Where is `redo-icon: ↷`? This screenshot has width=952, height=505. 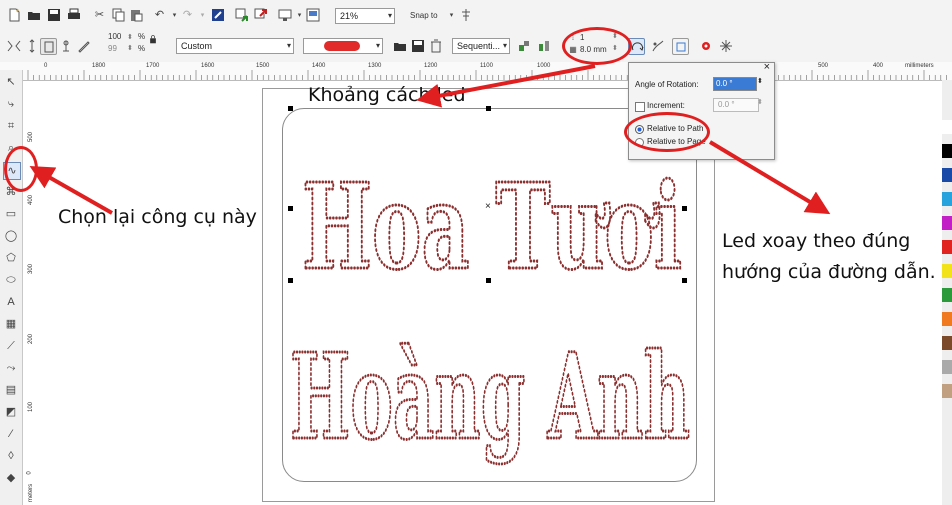 redo-icon: ↷ is located at coordinates (187, 14).